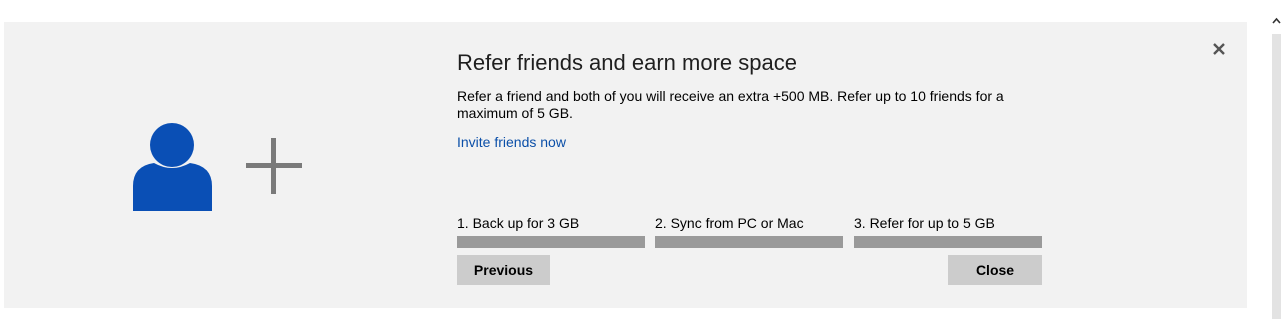 This screenshot has height=319, width=1281. I want to click on dismiss-banner-button, so click(1219, 49).